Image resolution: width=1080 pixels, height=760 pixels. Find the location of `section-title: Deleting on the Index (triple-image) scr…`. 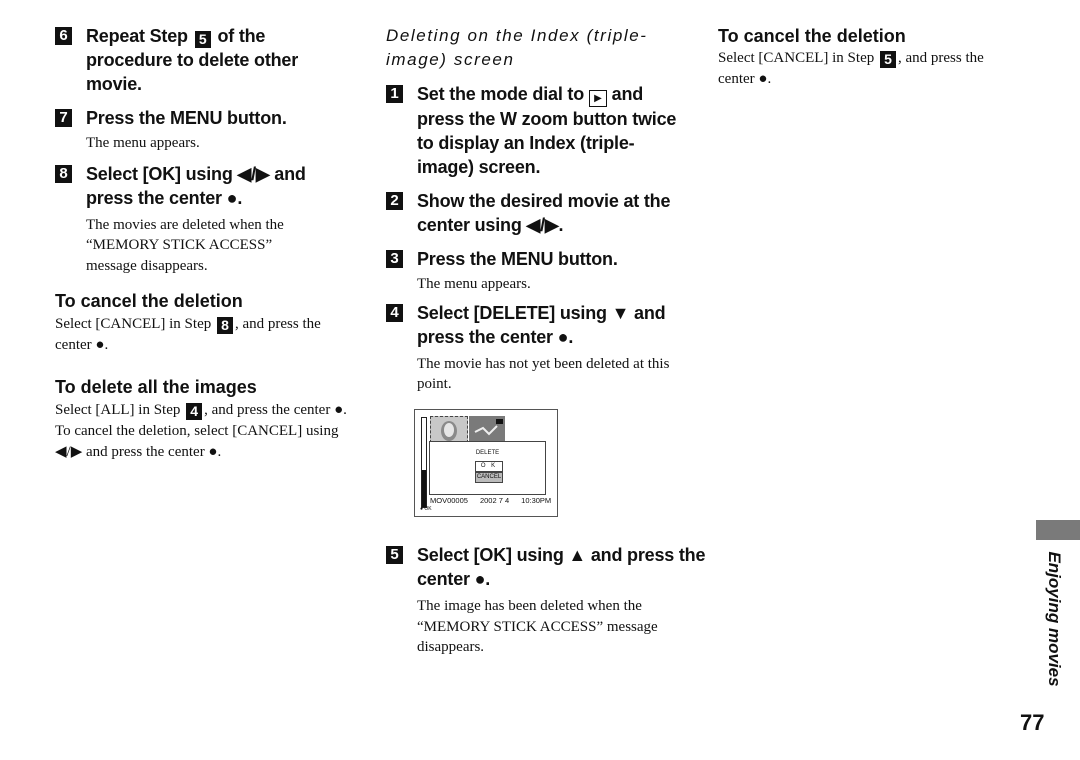

section-title: Deleting on the Index (triple-image) scr… is located at coordinates (517, 47).